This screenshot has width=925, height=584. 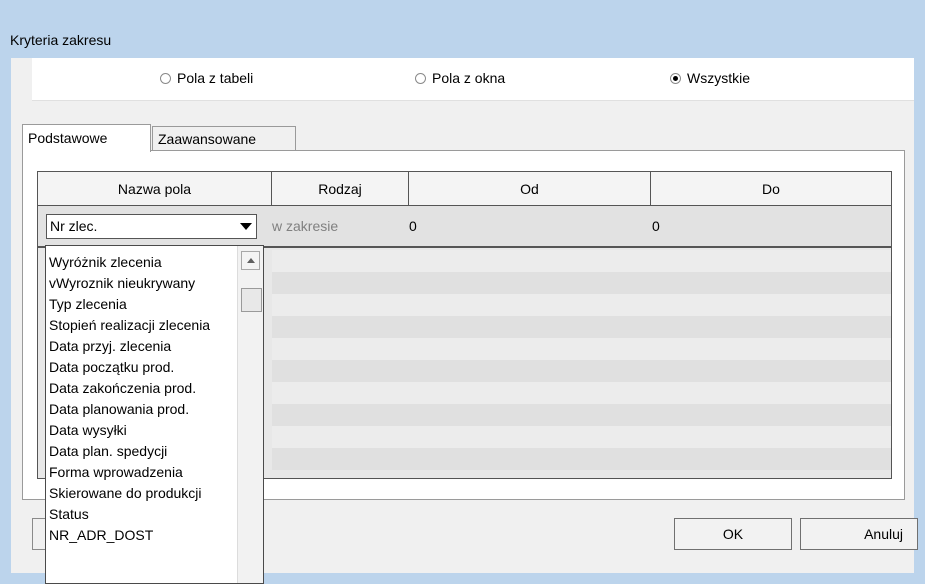 I want to click on tab-podstawowe: Podstawowe, so click(x=86, y=138).